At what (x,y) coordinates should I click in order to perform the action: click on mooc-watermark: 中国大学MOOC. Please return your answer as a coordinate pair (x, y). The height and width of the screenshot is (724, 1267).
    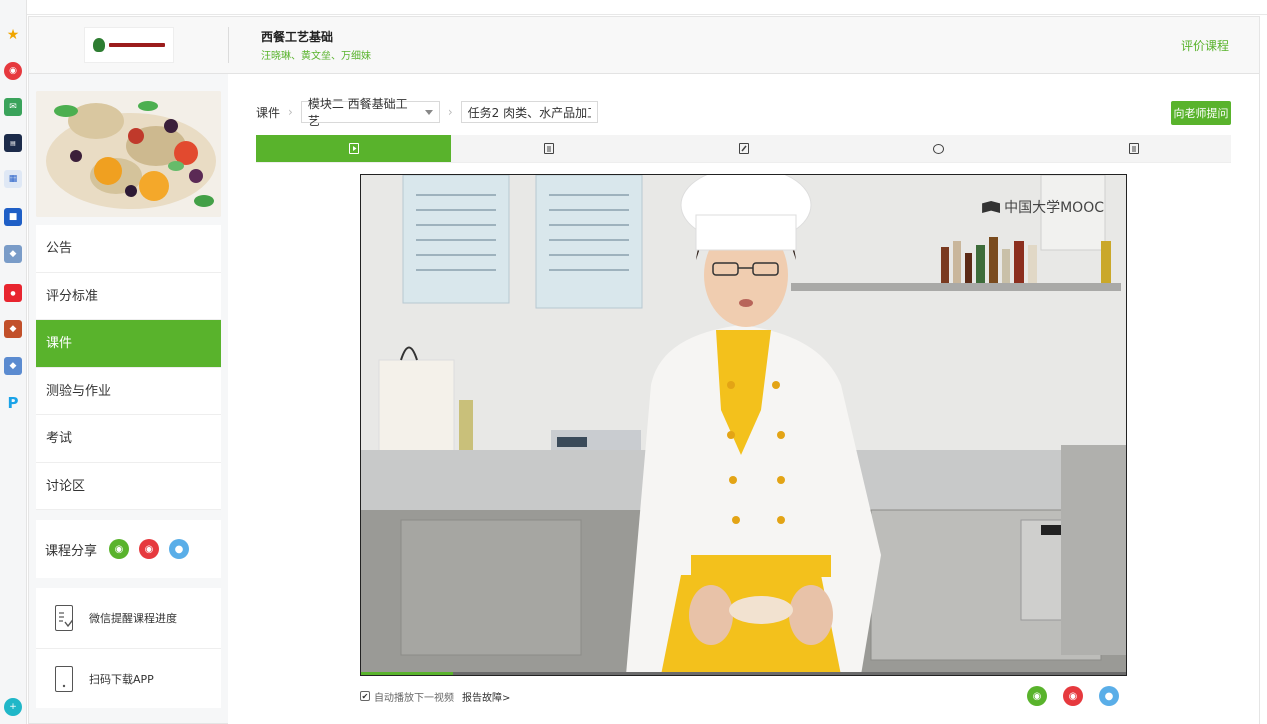
    Looking at the image, I should click on (1043, 207).